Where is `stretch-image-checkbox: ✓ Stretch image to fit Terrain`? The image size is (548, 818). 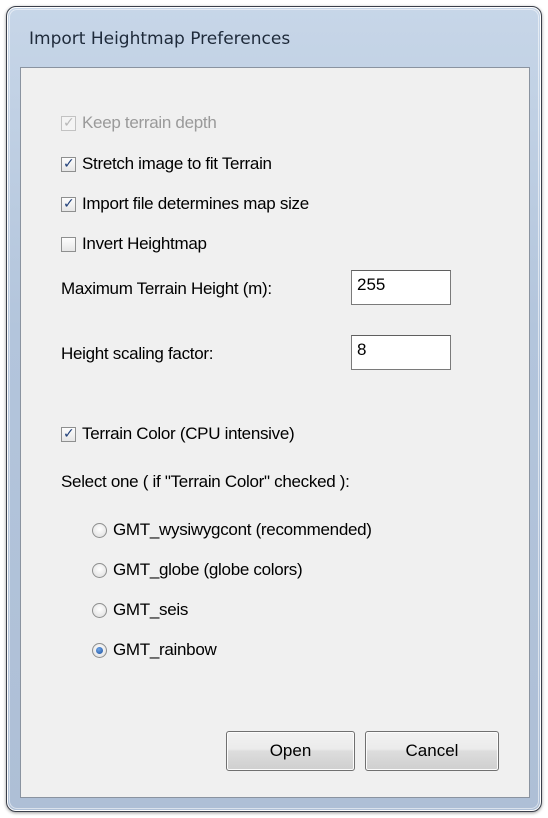
stretch-image-checkbox: ✓ Stretch image to fit Terrain is located at coordinates (166, 164).